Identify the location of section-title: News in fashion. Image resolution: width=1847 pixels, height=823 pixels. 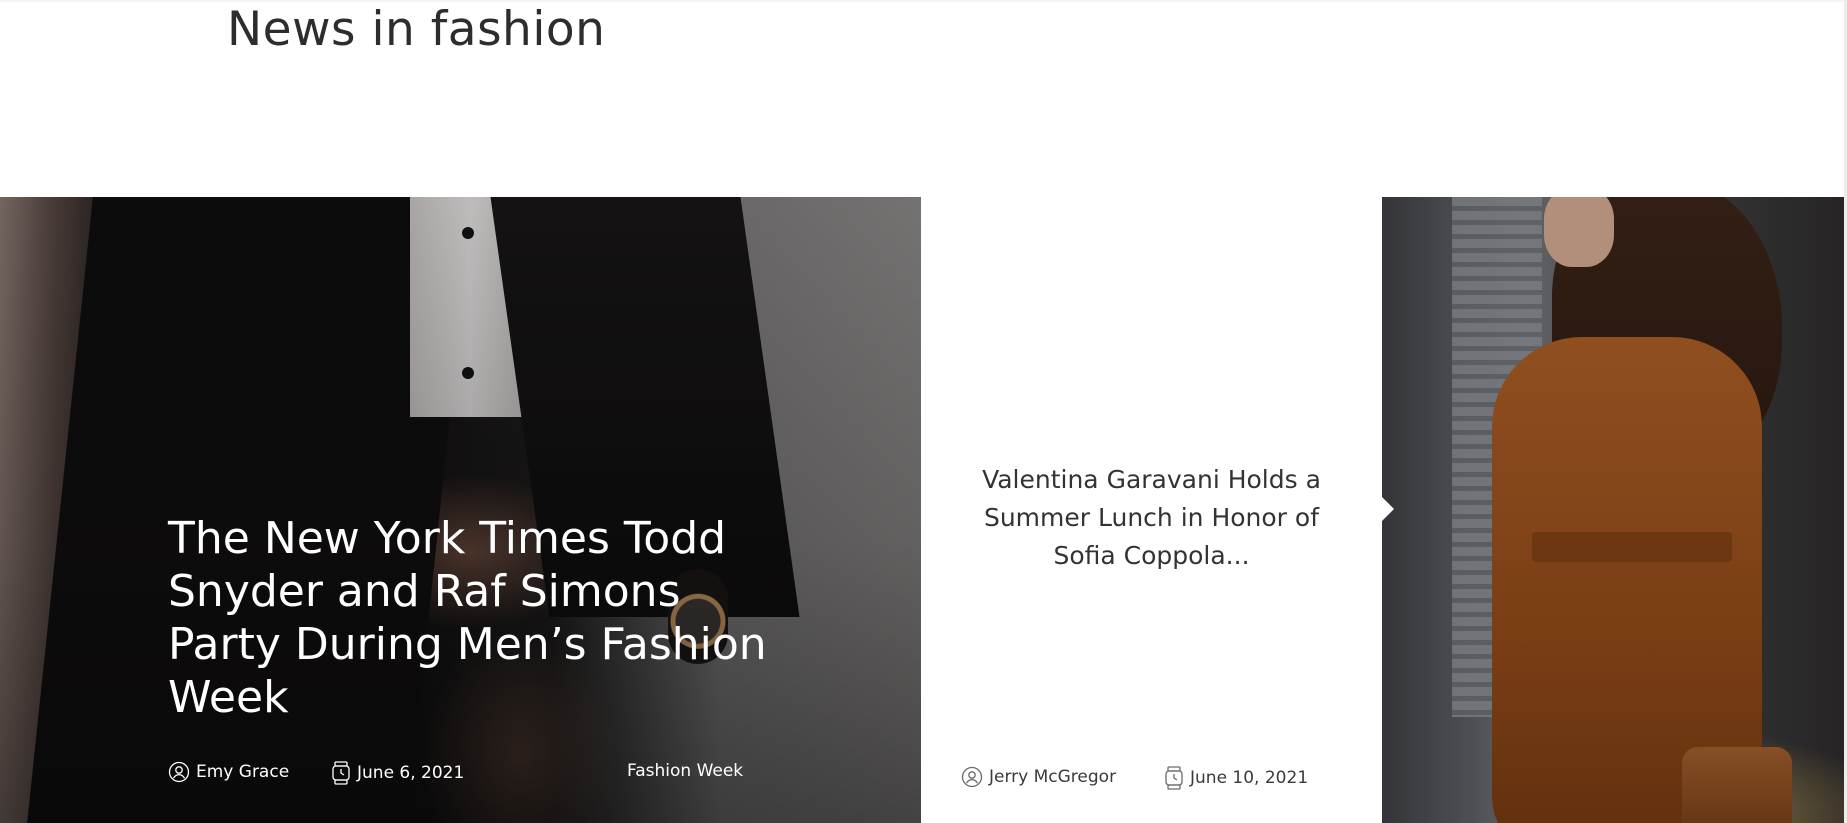
(416, 29).